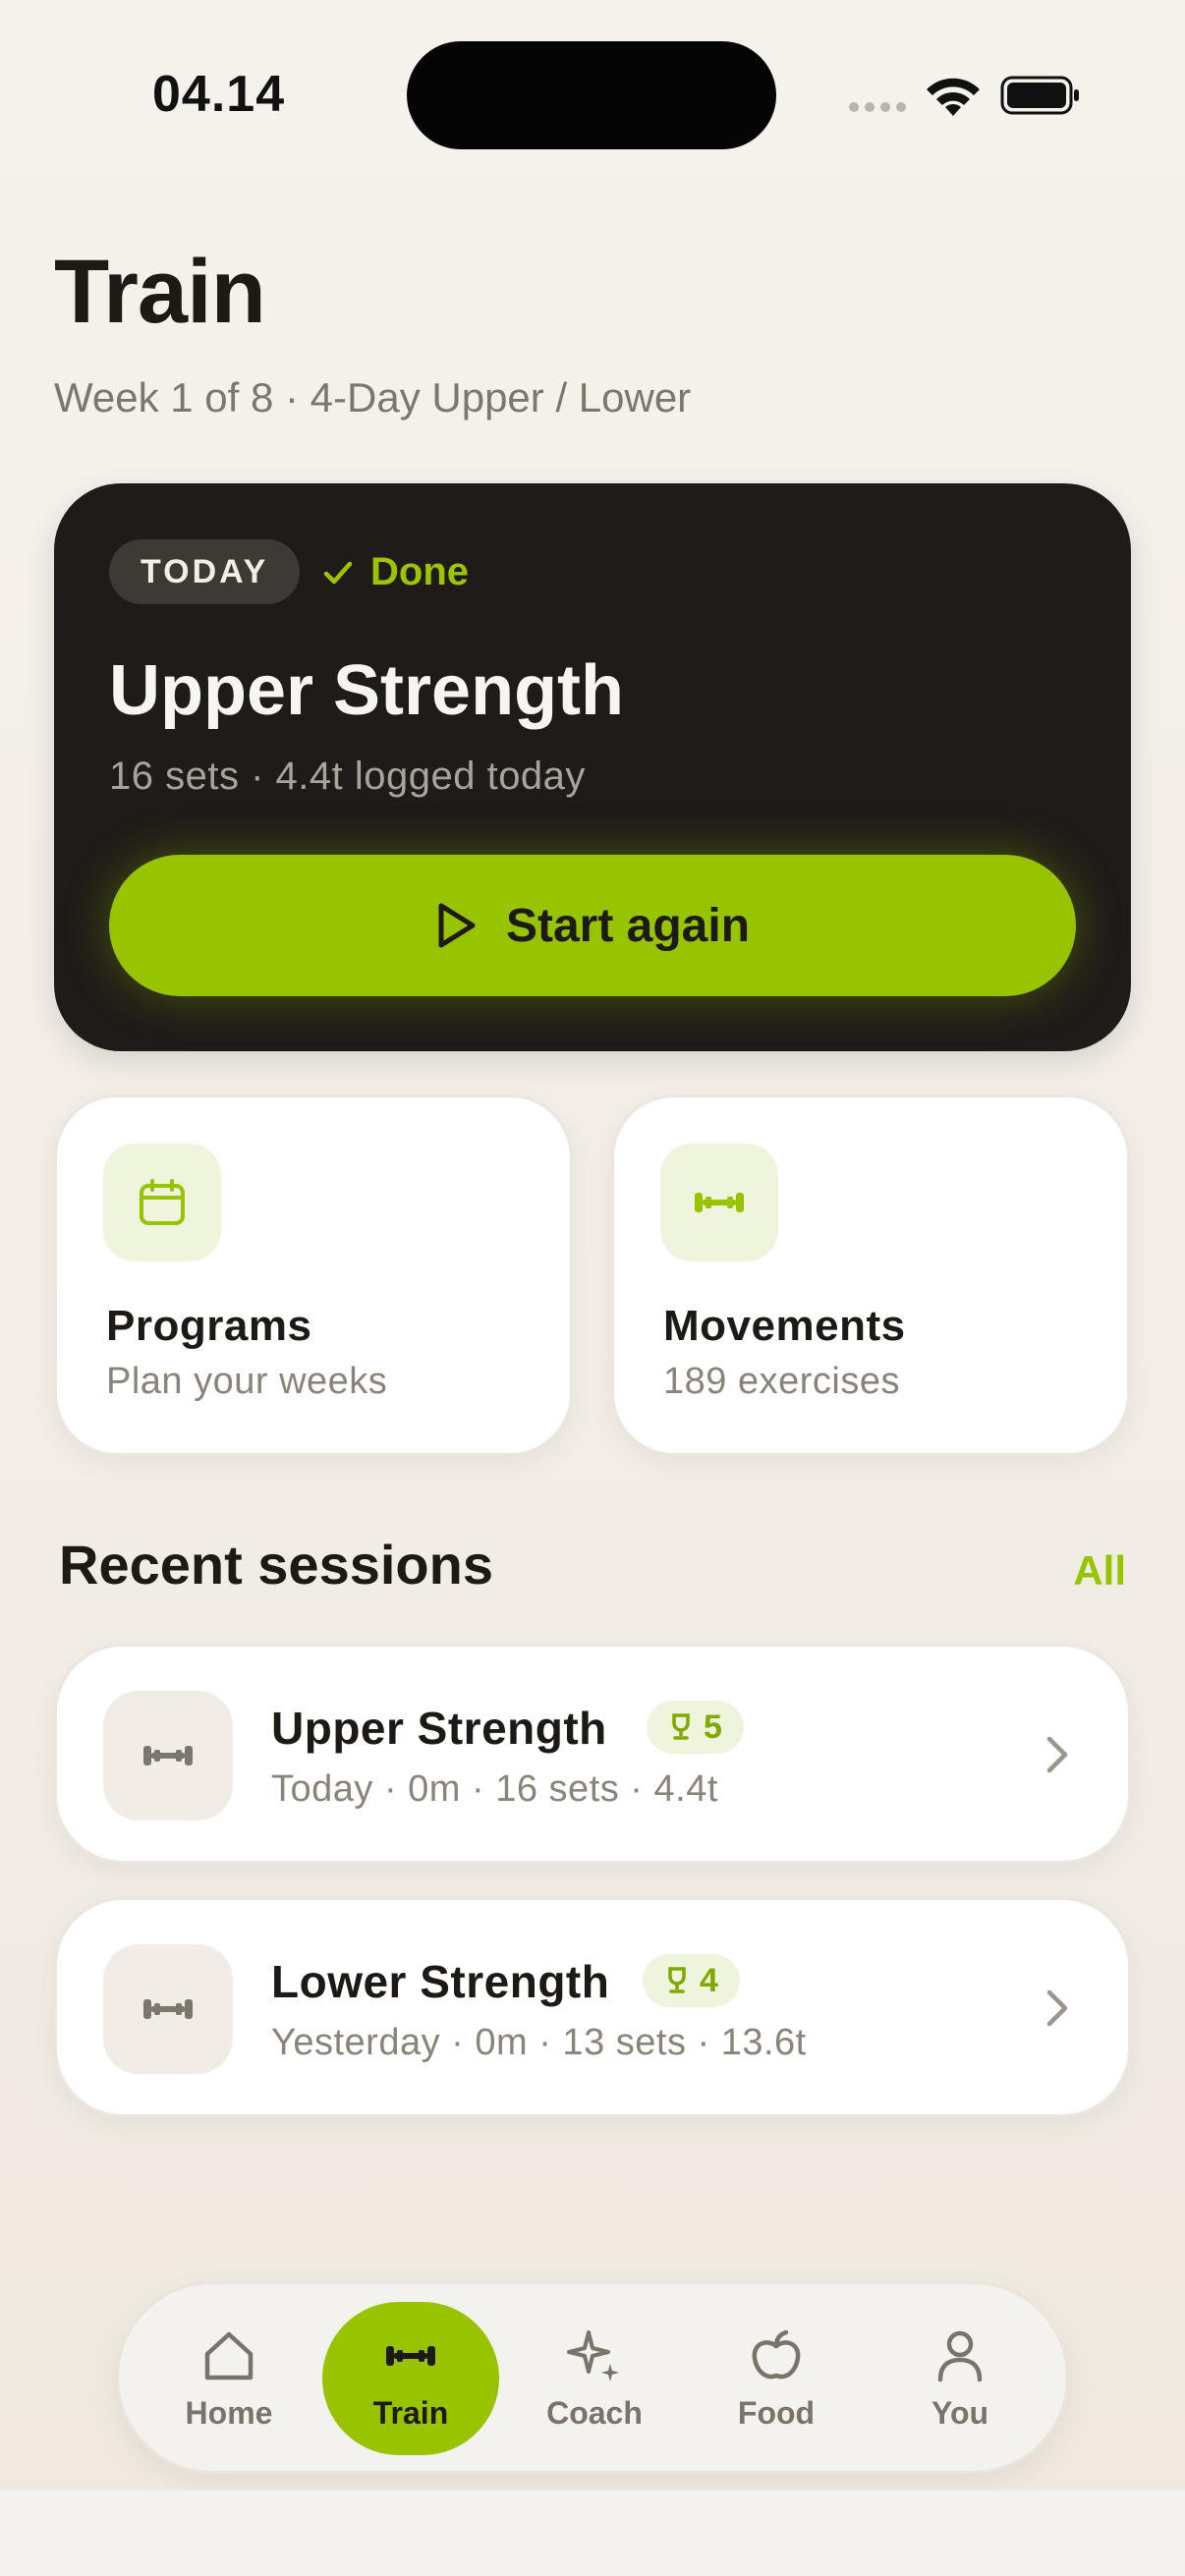 The height and width of the screenshot is (2576, 1185). I want to click on calendar-icon, so click(163, 1202).